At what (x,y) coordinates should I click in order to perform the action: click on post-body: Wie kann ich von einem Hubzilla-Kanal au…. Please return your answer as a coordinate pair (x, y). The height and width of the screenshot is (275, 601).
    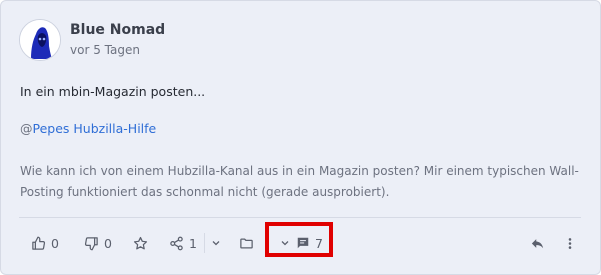
    Looking at the image, I should click on (299, 181).